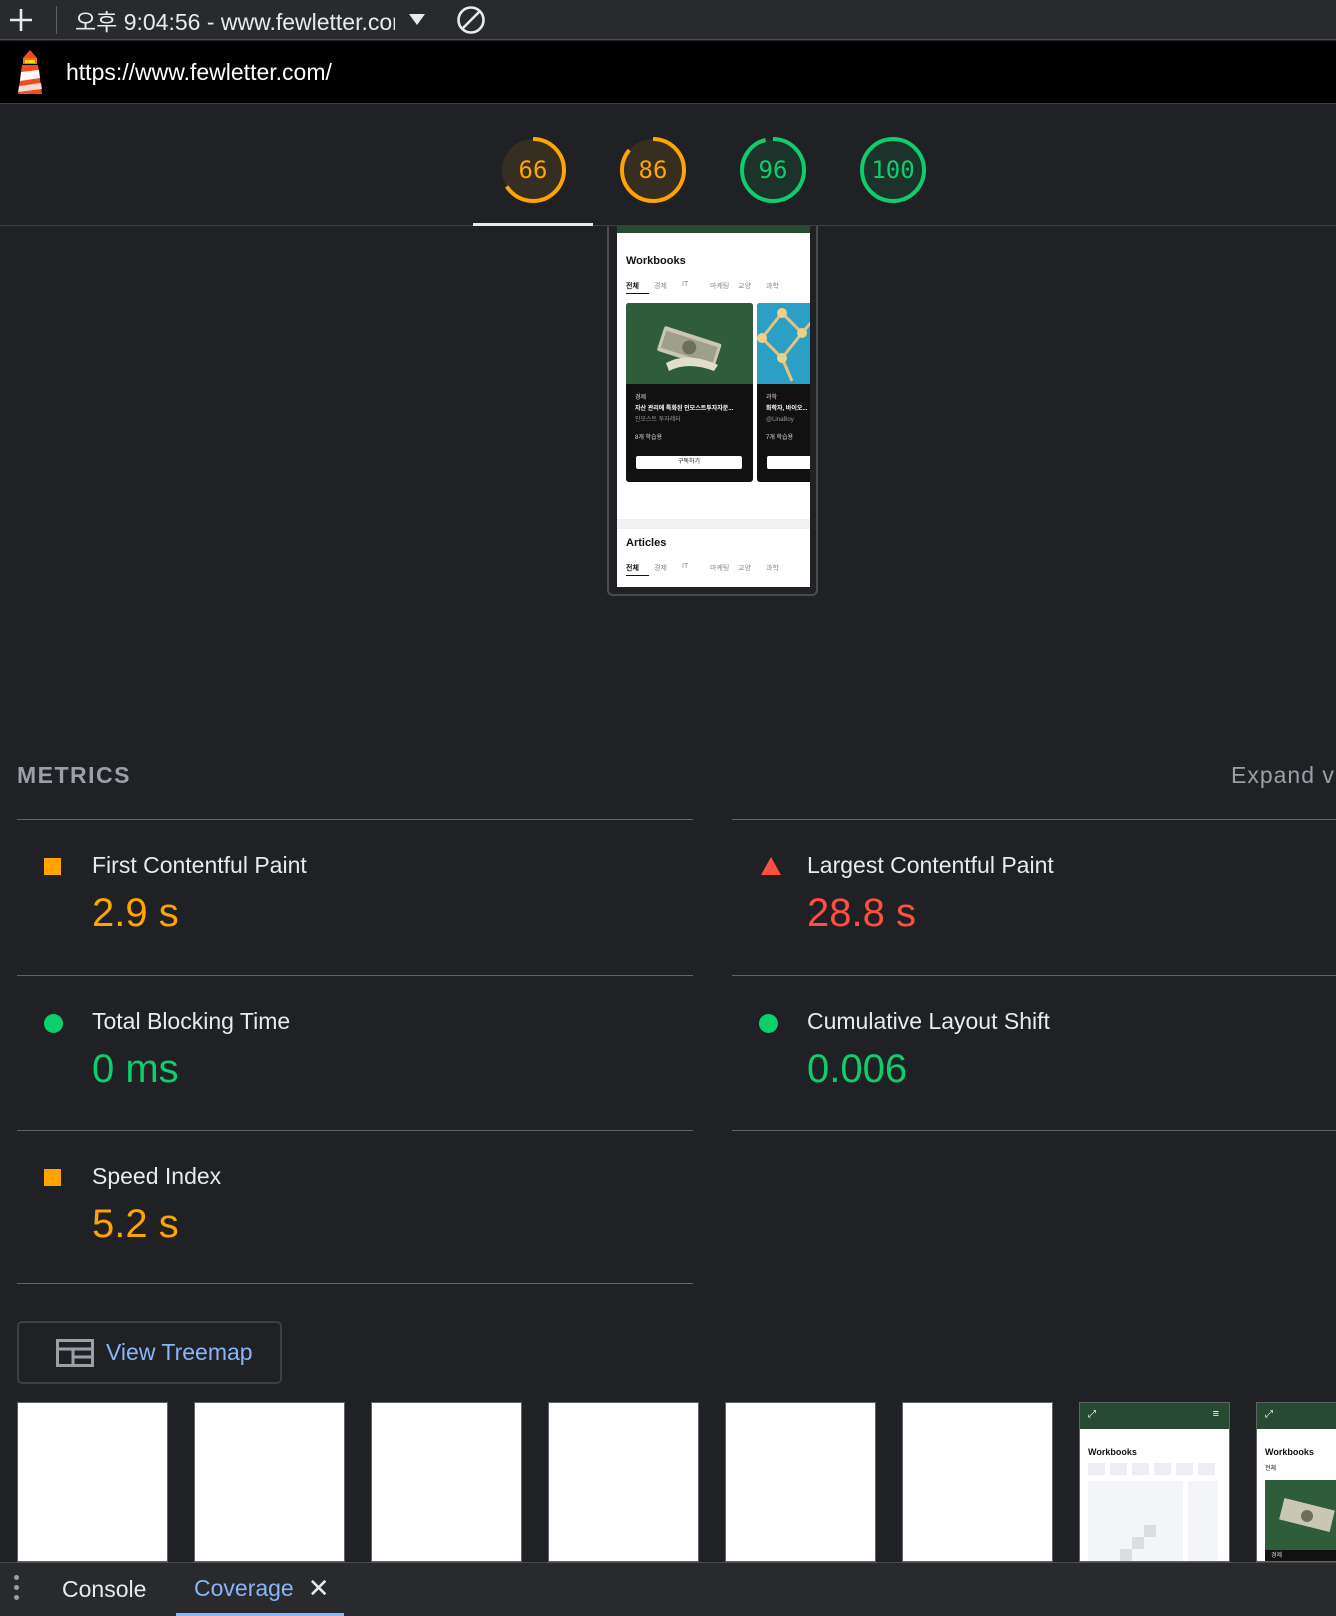 The width and height of the screenshot is (1336, 1616). What do you see at coordinates (893, 170) in the screenshot?
I see `seo-gauge: 100` at bounding box center [893, 170].